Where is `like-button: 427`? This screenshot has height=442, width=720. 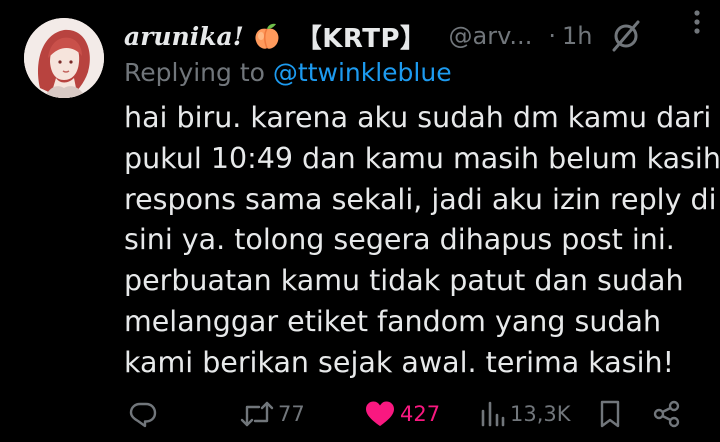 like-button: 427 is located at coordinates (402, 414).